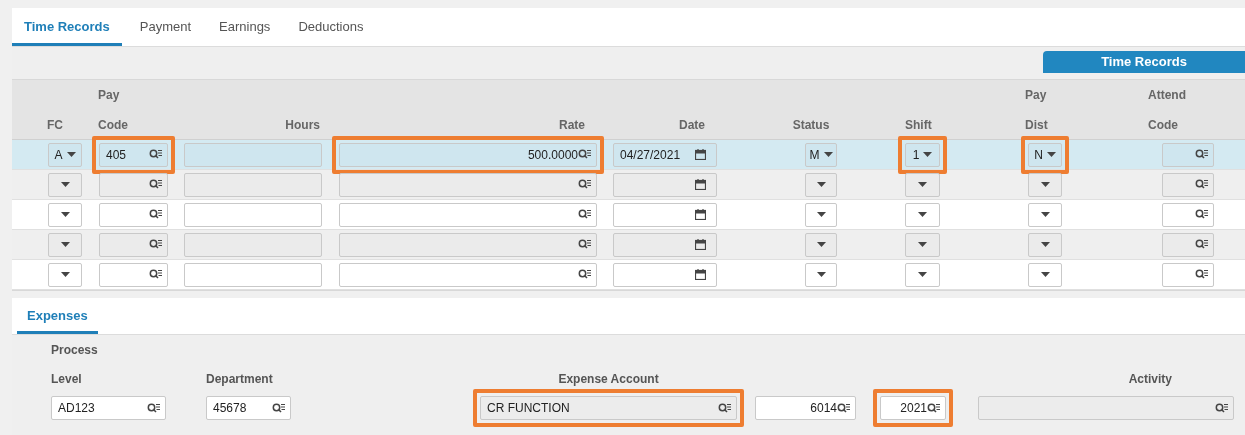 The height and width of the screenshot is (435, 1245). What do you see at coordinates (1144, 62) in the screenshot?
I see `time-records-button: Time Records` at bounding box center [1144, 62].